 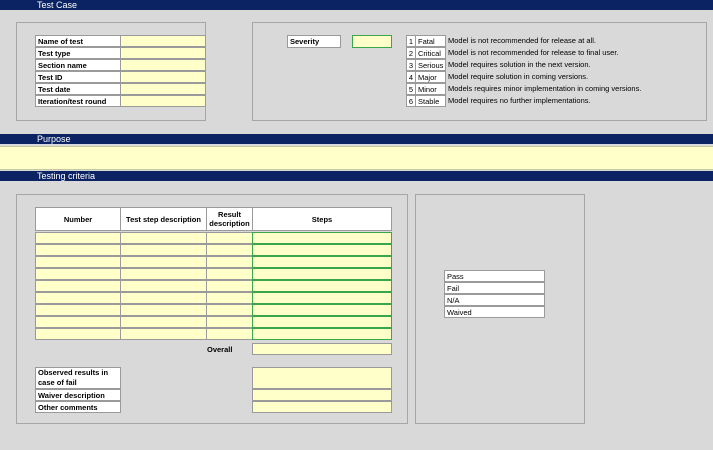 I want to click on overall-input, so click(x=322, y=349).